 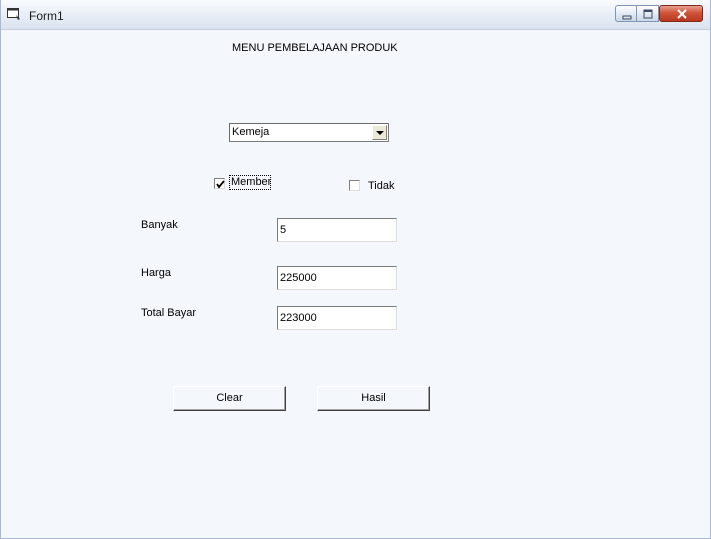 I want to click on tidak-checkbox, so click(x=354, y=185).